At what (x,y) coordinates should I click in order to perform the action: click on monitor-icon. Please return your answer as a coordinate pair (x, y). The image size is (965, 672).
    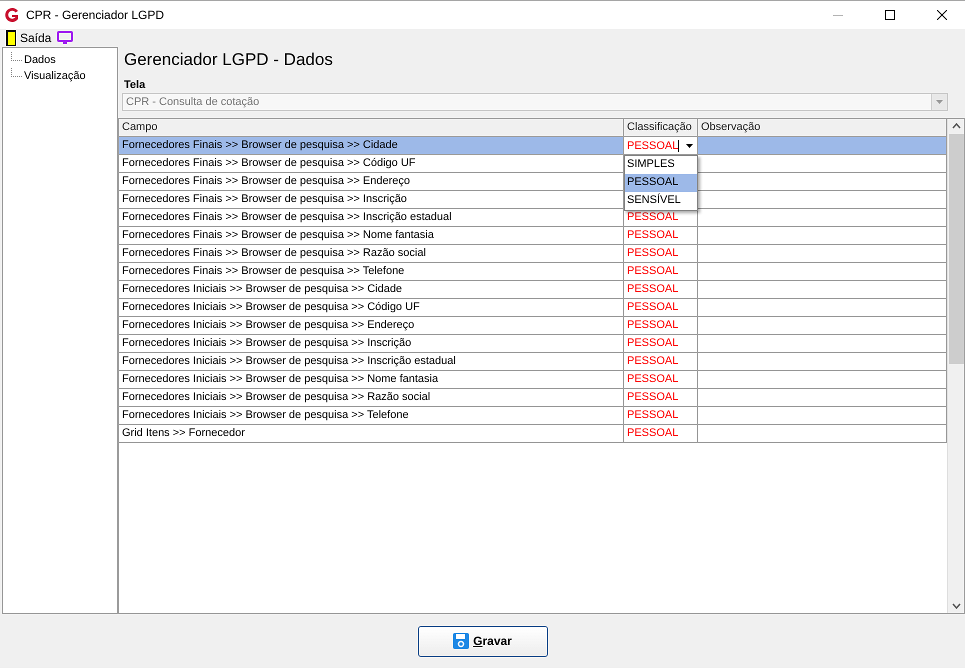
    Looking at the image, I should click on (65, 38).